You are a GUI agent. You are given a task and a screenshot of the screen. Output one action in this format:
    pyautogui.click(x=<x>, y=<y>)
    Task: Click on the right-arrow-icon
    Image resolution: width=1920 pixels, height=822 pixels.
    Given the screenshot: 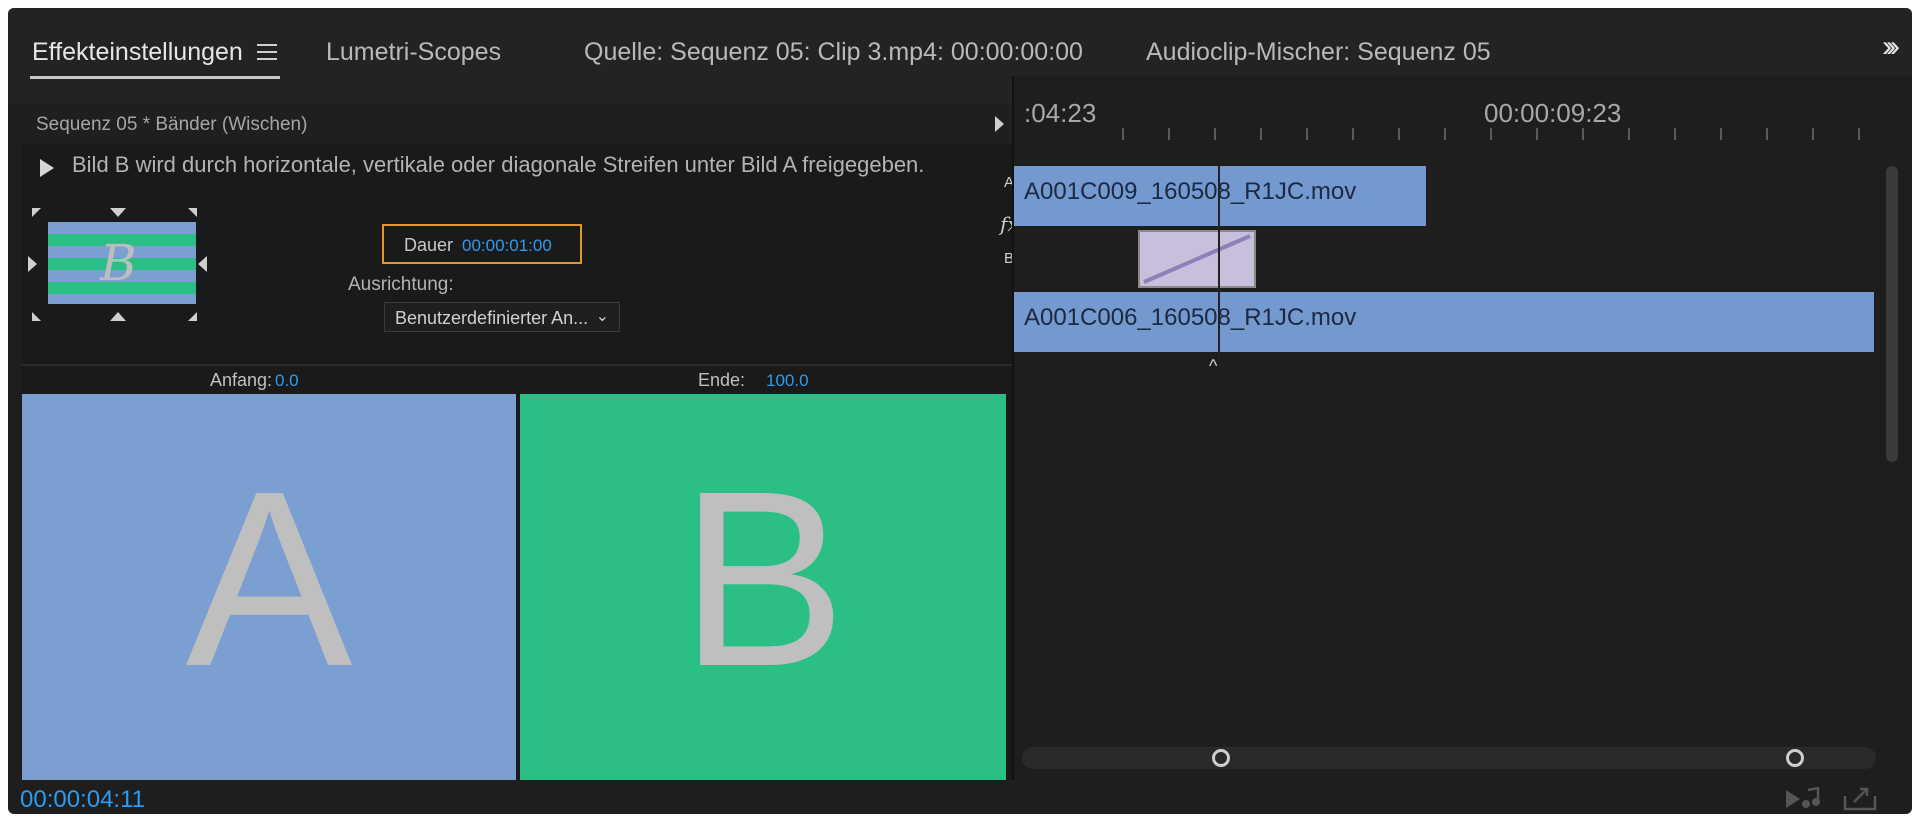 What is the action you would take?
    pyautogui.click(x=202, y=264)
    